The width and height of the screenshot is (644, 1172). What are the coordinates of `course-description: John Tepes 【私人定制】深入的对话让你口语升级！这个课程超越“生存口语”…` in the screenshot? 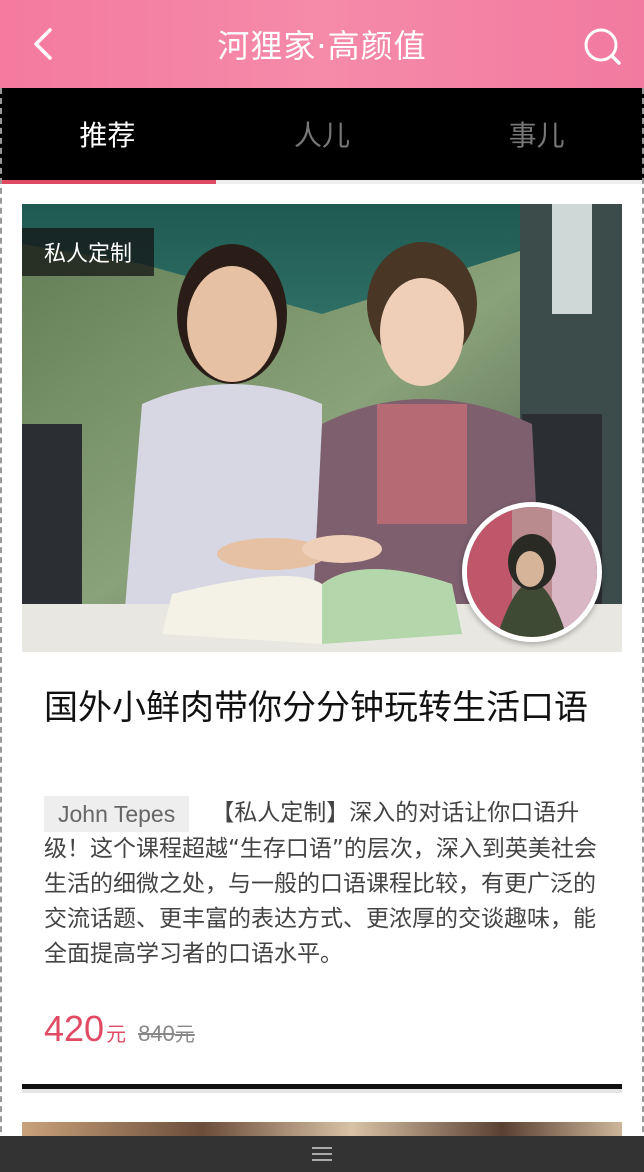 It's located at (325, 884).